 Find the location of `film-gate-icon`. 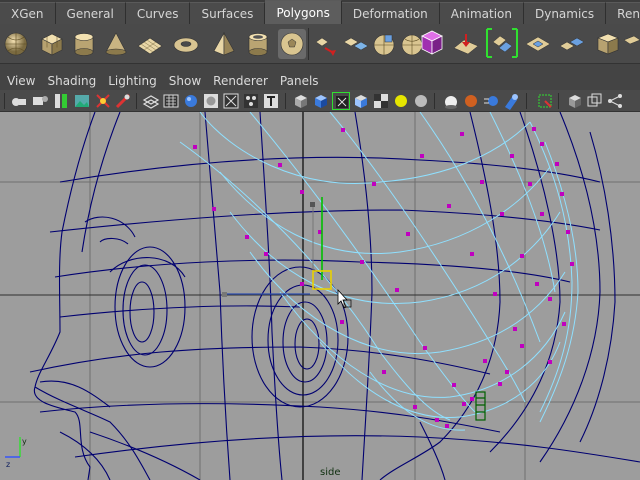

film-gate-icon is located at coordinates (123, 101).